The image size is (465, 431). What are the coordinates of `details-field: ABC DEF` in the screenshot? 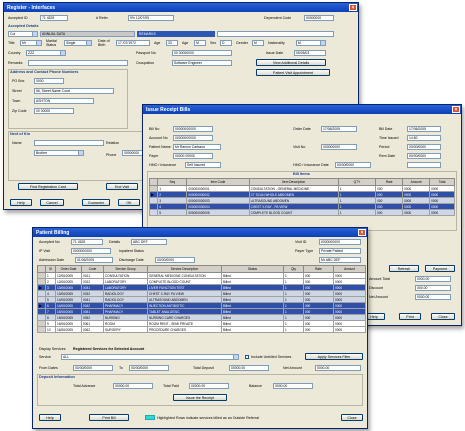 It's located at (149, 242).